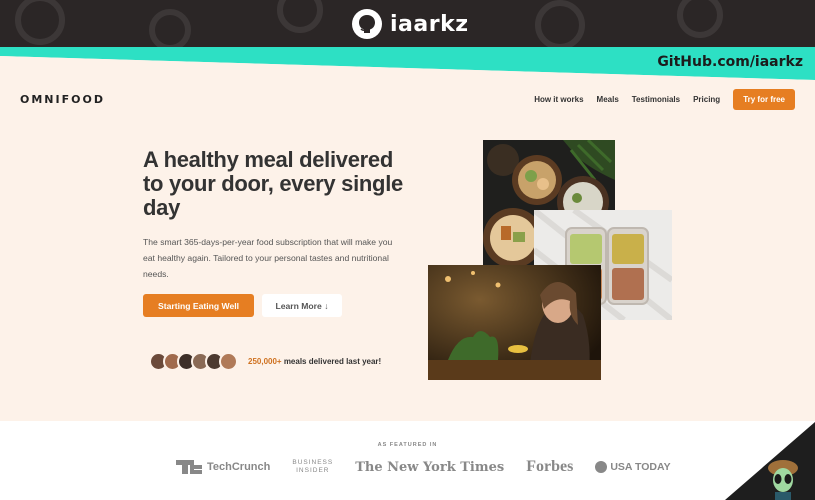 This screenshot has width=815, height=500. What do you see at coordinates (764, 99) in the screenshot?
I see `try-for-free-button: Try for free` at bounding box center [764, 99].